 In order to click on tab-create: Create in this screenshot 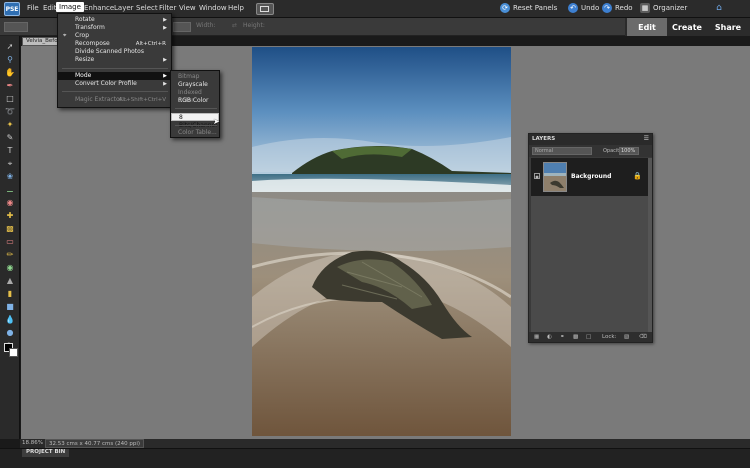, I will do `click(687, 27)`.